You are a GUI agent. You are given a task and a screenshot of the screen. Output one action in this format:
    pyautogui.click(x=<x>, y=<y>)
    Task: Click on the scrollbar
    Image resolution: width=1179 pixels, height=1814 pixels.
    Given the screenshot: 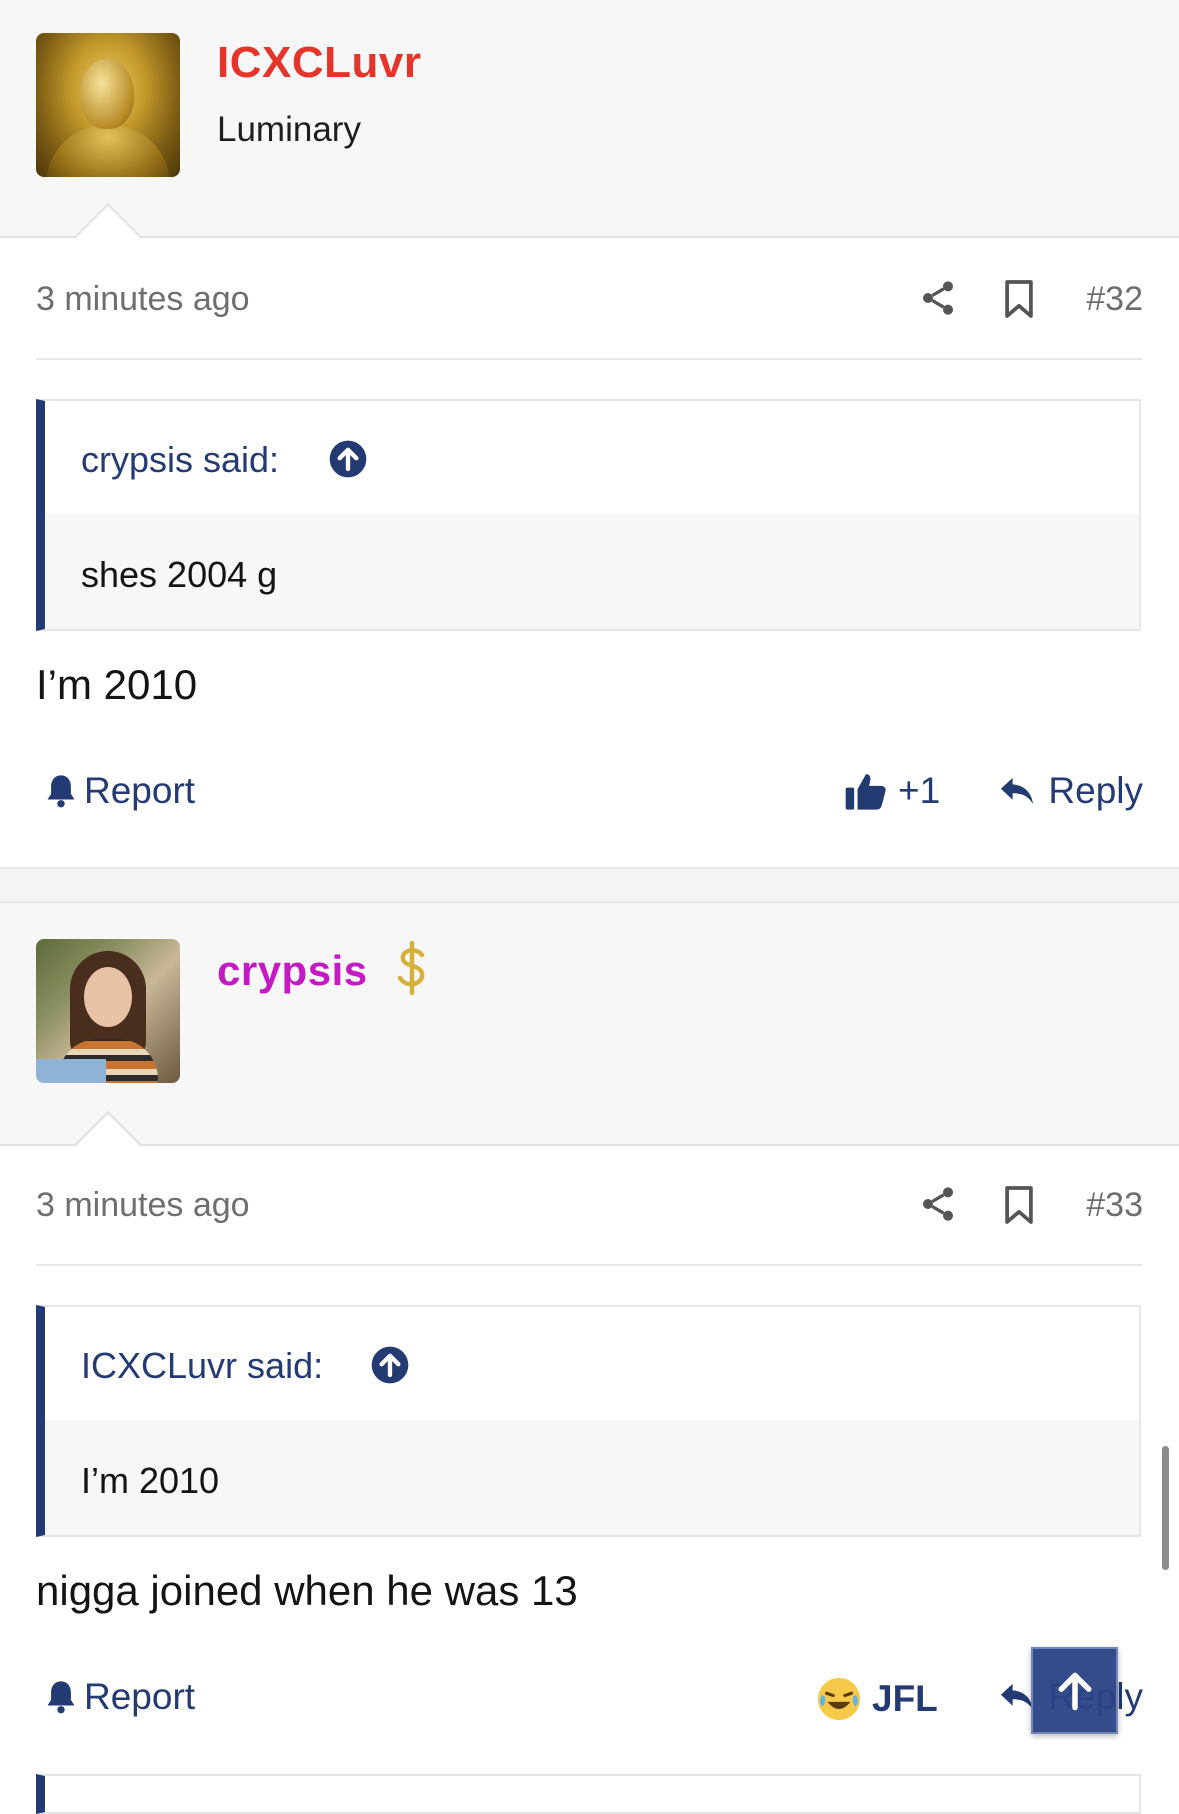 What is the action you would take?
    pyautogui.click(x=1165, y=1508)
    